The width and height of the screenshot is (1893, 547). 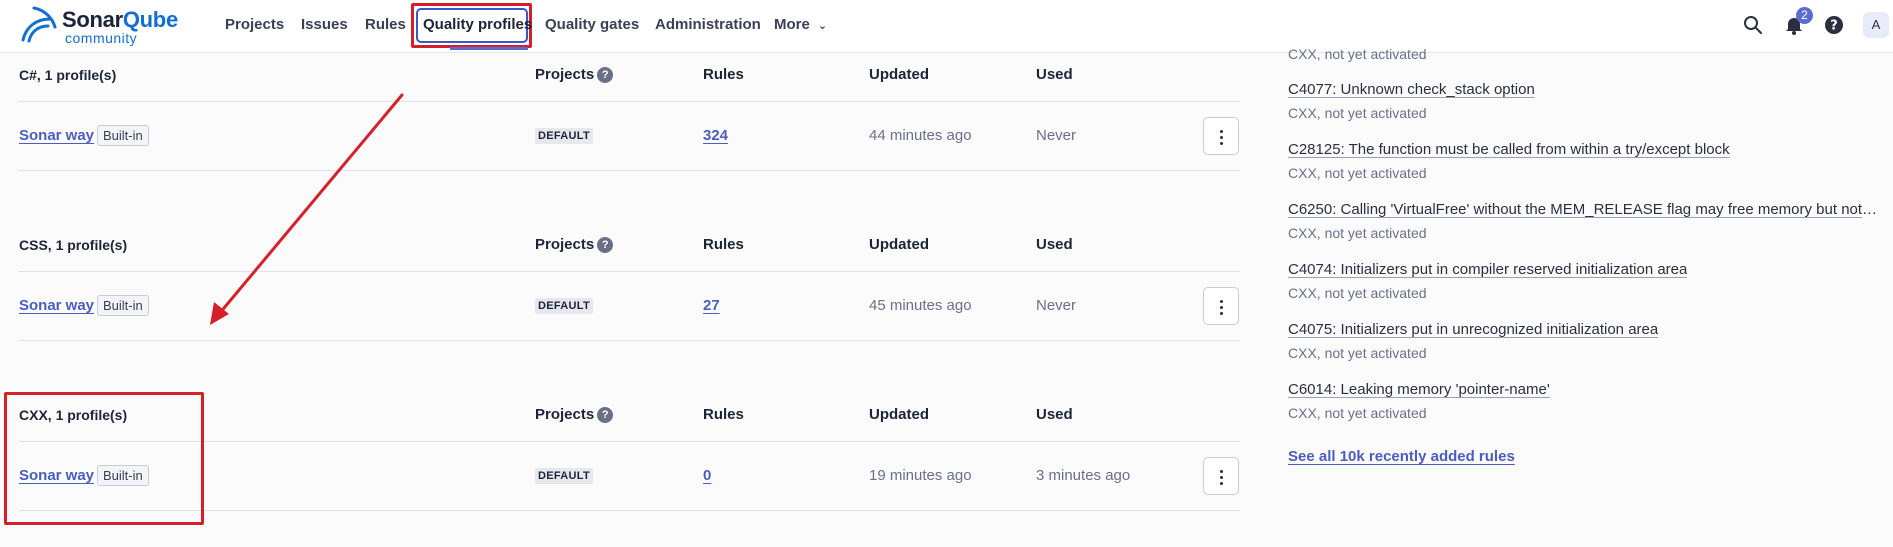 What do you see at coordinates (920, 475) in the screenshot?
I see `updated-value: 19 minutes ago` at bounding box center [920, 475].